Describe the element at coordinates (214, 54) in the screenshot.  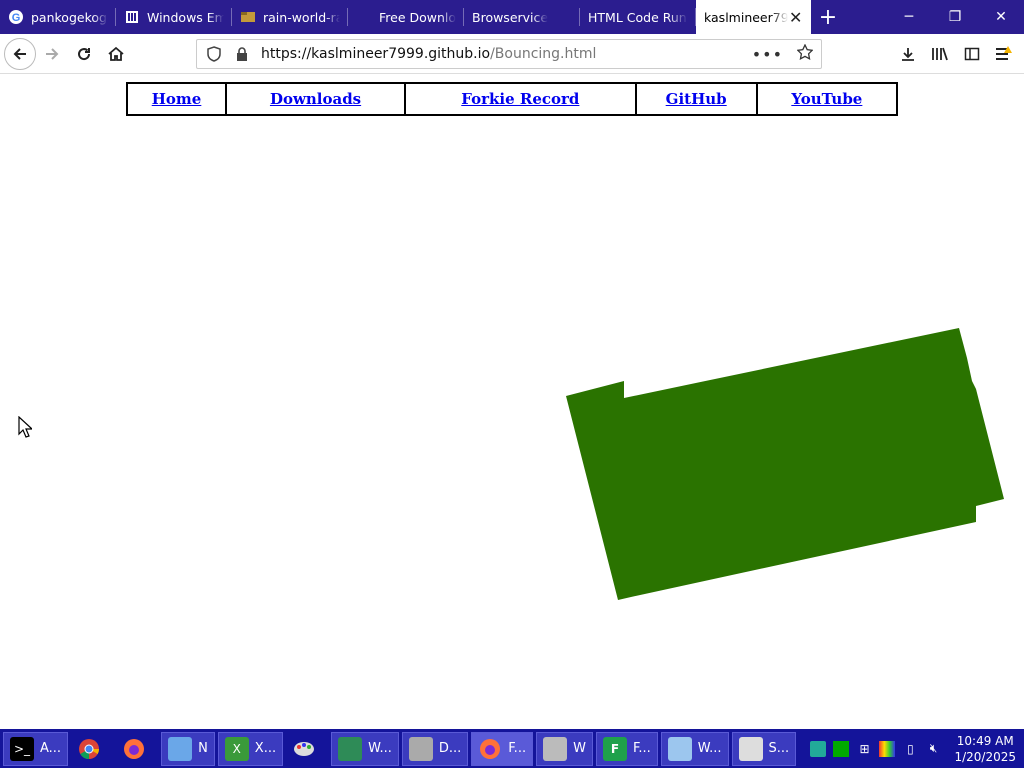
I see `shield-icon` at that location.